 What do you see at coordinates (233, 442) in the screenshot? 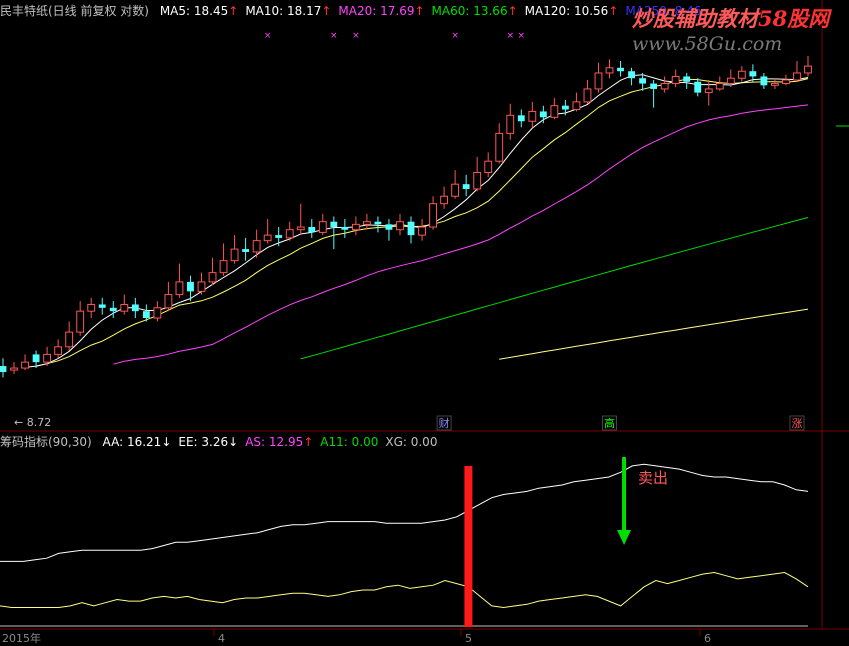
I see `sub-indicator-arrow-1: ↓` at bounding box center [233, 442].